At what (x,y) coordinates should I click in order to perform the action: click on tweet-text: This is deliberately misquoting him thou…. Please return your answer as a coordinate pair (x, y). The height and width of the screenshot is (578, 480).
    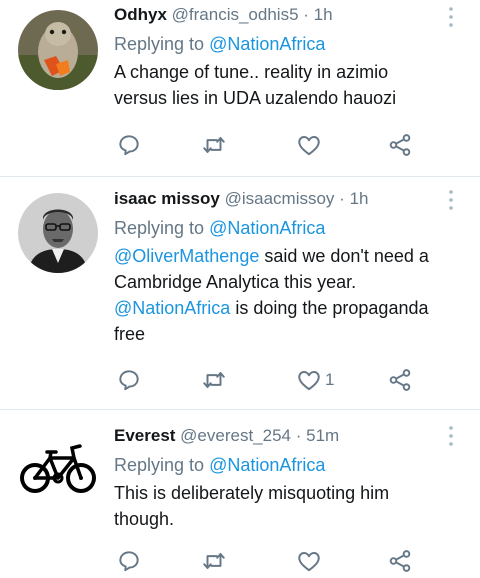
    Looking at the image, I should click on (252, 506).